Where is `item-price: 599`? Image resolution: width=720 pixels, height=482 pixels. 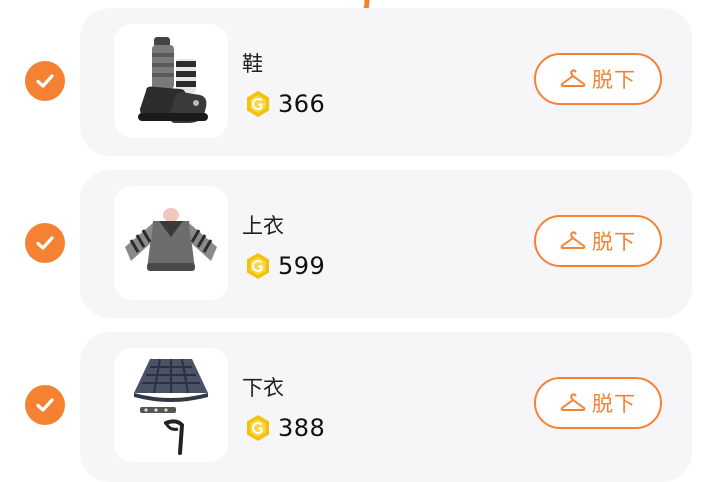
item-price: 599 is located at coordinates (284, 266).